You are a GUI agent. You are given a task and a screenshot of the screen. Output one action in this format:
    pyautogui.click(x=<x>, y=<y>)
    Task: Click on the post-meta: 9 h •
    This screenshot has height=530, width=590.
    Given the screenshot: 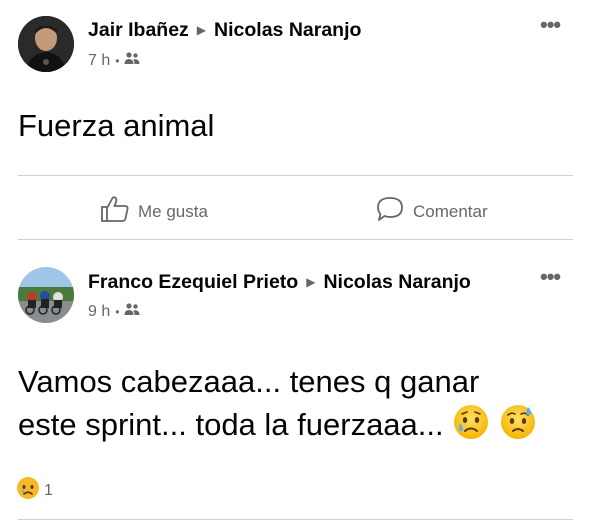 What is the action you would take?
    pyautogui.click(x=114, y=311)
    